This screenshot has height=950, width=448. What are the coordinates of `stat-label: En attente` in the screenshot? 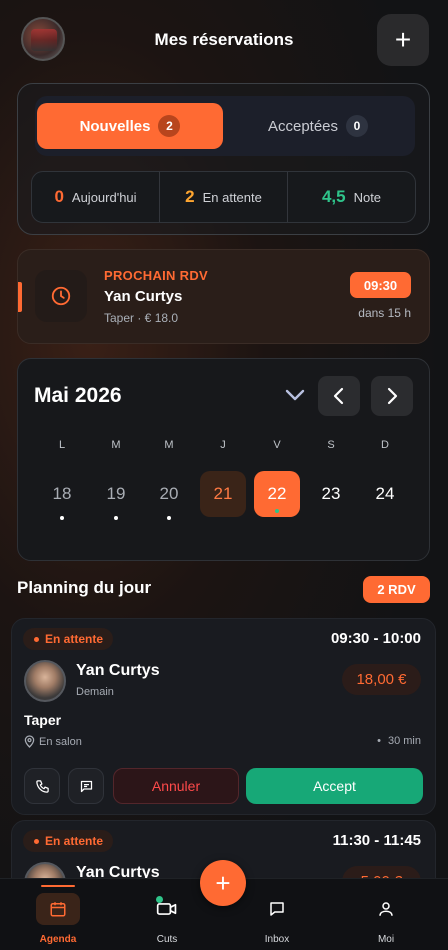 It's located at (232, 197).